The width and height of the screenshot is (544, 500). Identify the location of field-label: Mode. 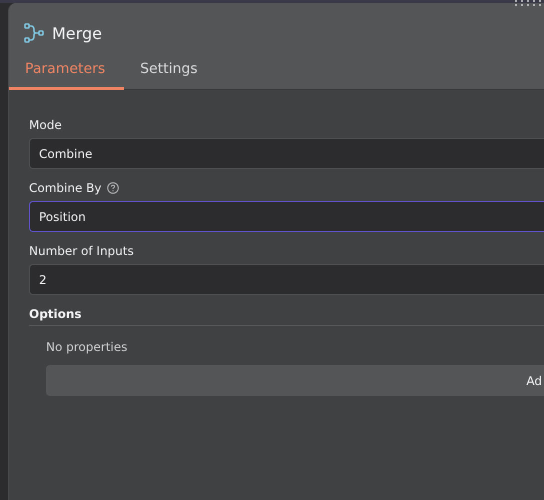
(45, 125).